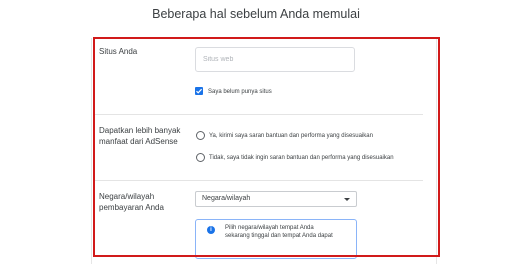 Image resolution: width=512 pixels, height=264 pixels. What do you see at coordinates (276, 199) in the screenshot?
I see `country-select: Negara/wilayah` at bounding box center [276, 199].